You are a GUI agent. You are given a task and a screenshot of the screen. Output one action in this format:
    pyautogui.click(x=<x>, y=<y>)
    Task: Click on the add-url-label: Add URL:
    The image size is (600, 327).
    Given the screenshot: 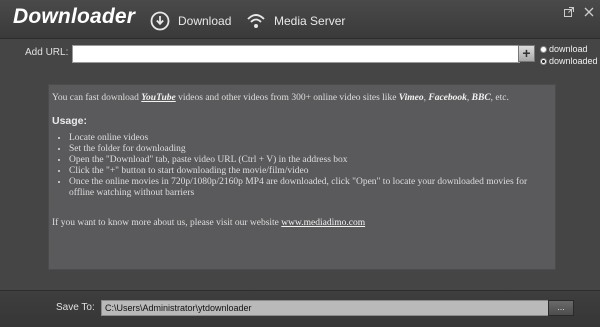 What is the action you would take?
    pyautogui.click(x=47, y=52)
    